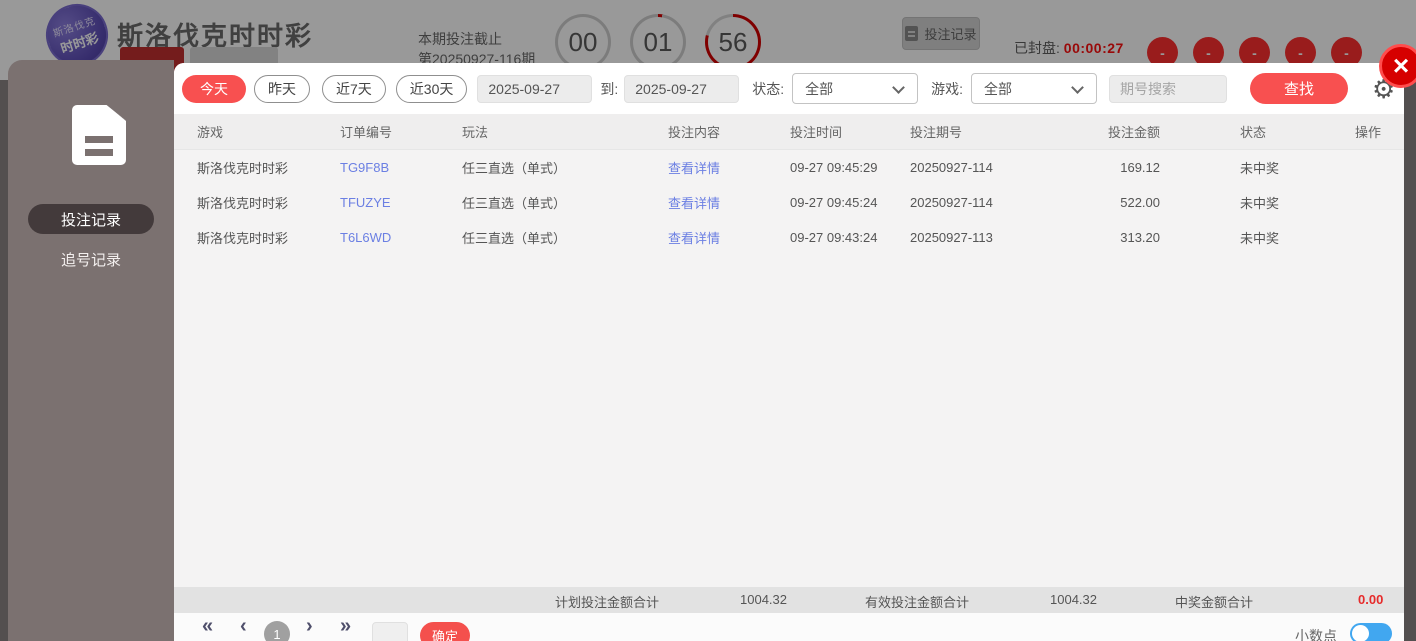 The height and width of the screenshot is (641, 1416). Describe the element at coordinates (210, 132) in the screenshot. I see `col-game: 游戏` at that location.